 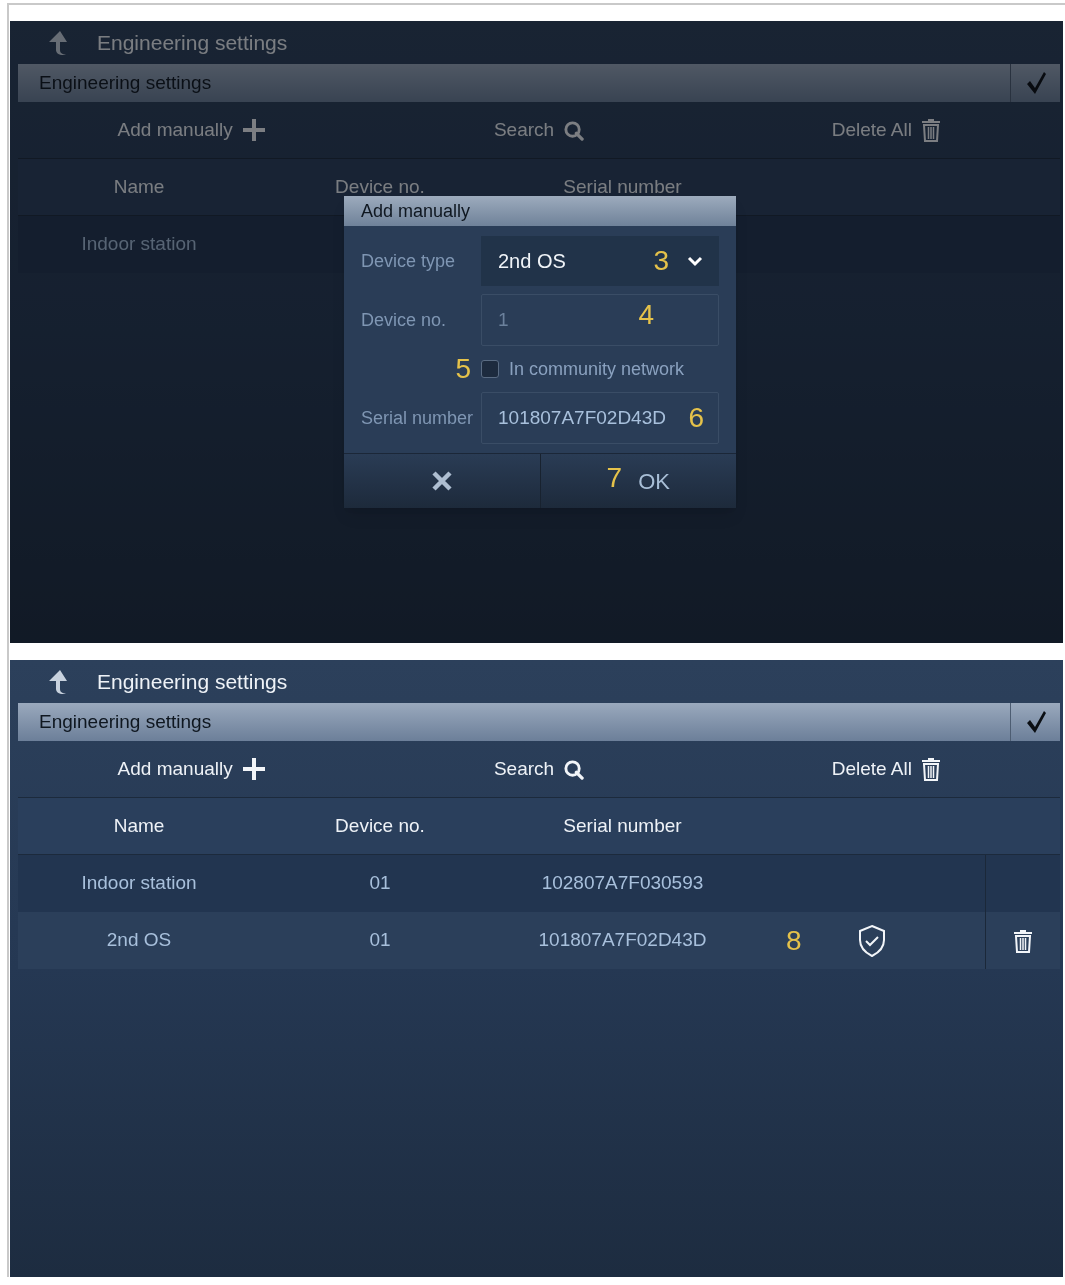 I want to click on input-field: 101807A7F02D43D 6, so click(x=600, y=418).